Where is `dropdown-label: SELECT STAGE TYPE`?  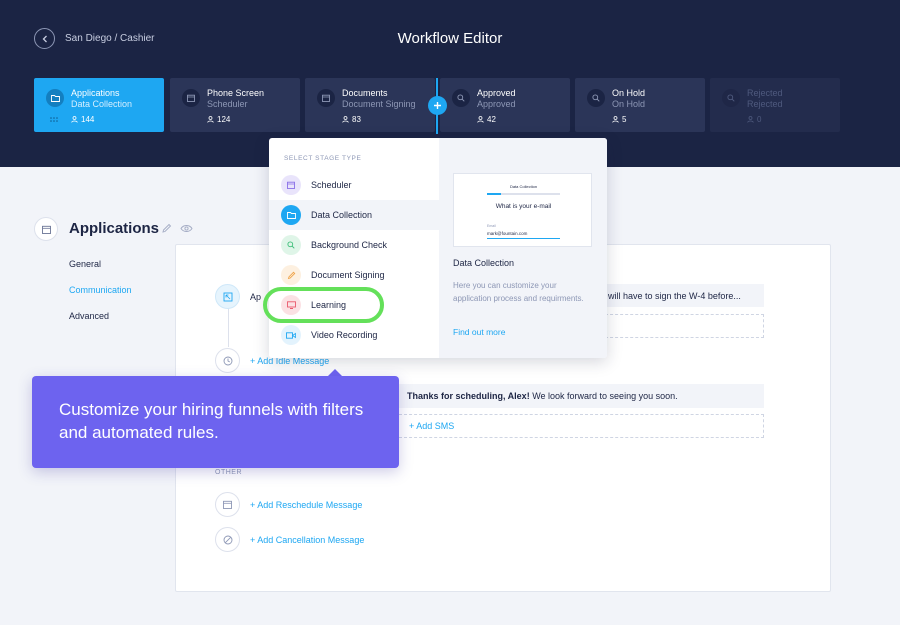 dropdown-label: SELECT STAGE TYPE is located at coordinates (323, 158).